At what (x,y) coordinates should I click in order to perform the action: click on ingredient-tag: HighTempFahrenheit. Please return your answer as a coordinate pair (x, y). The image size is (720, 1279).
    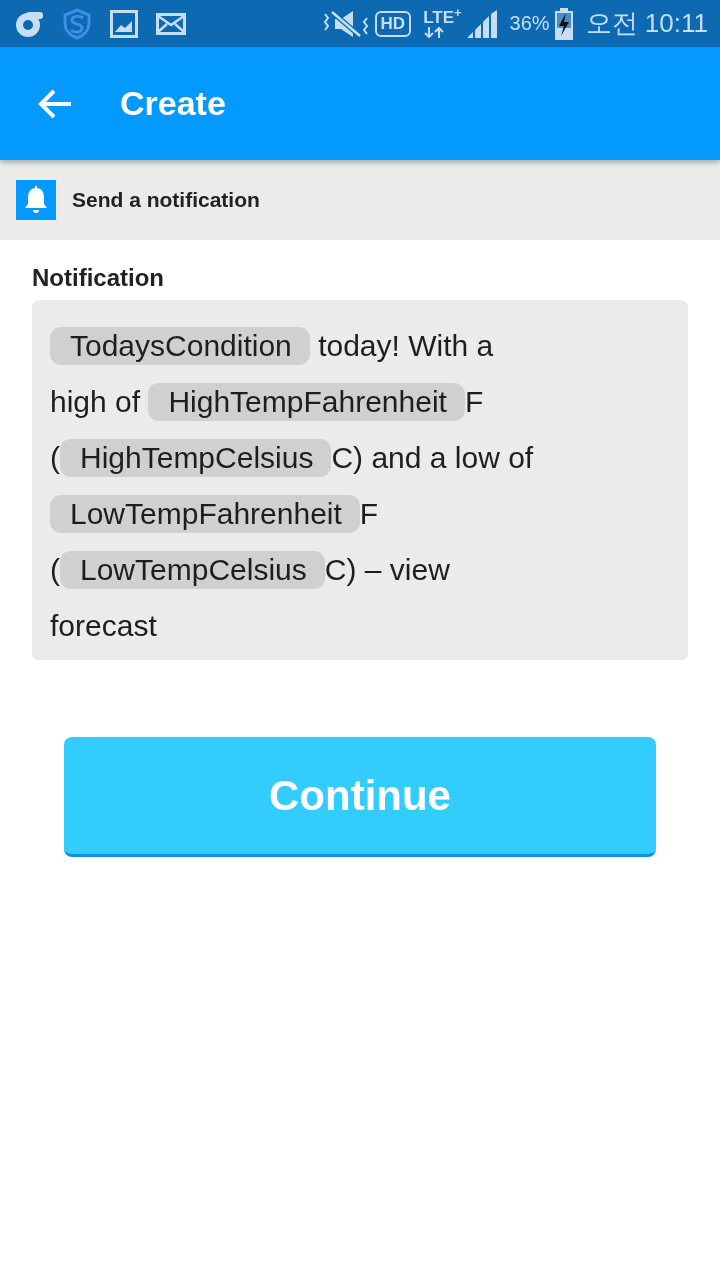
    Looking at the image, I should click on (306, 402).